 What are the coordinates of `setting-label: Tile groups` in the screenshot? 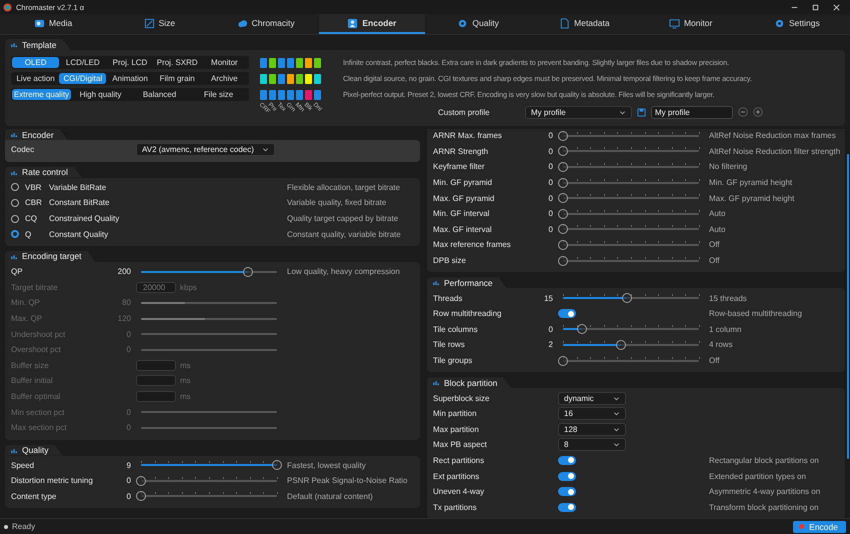 It's located at (453, 361).